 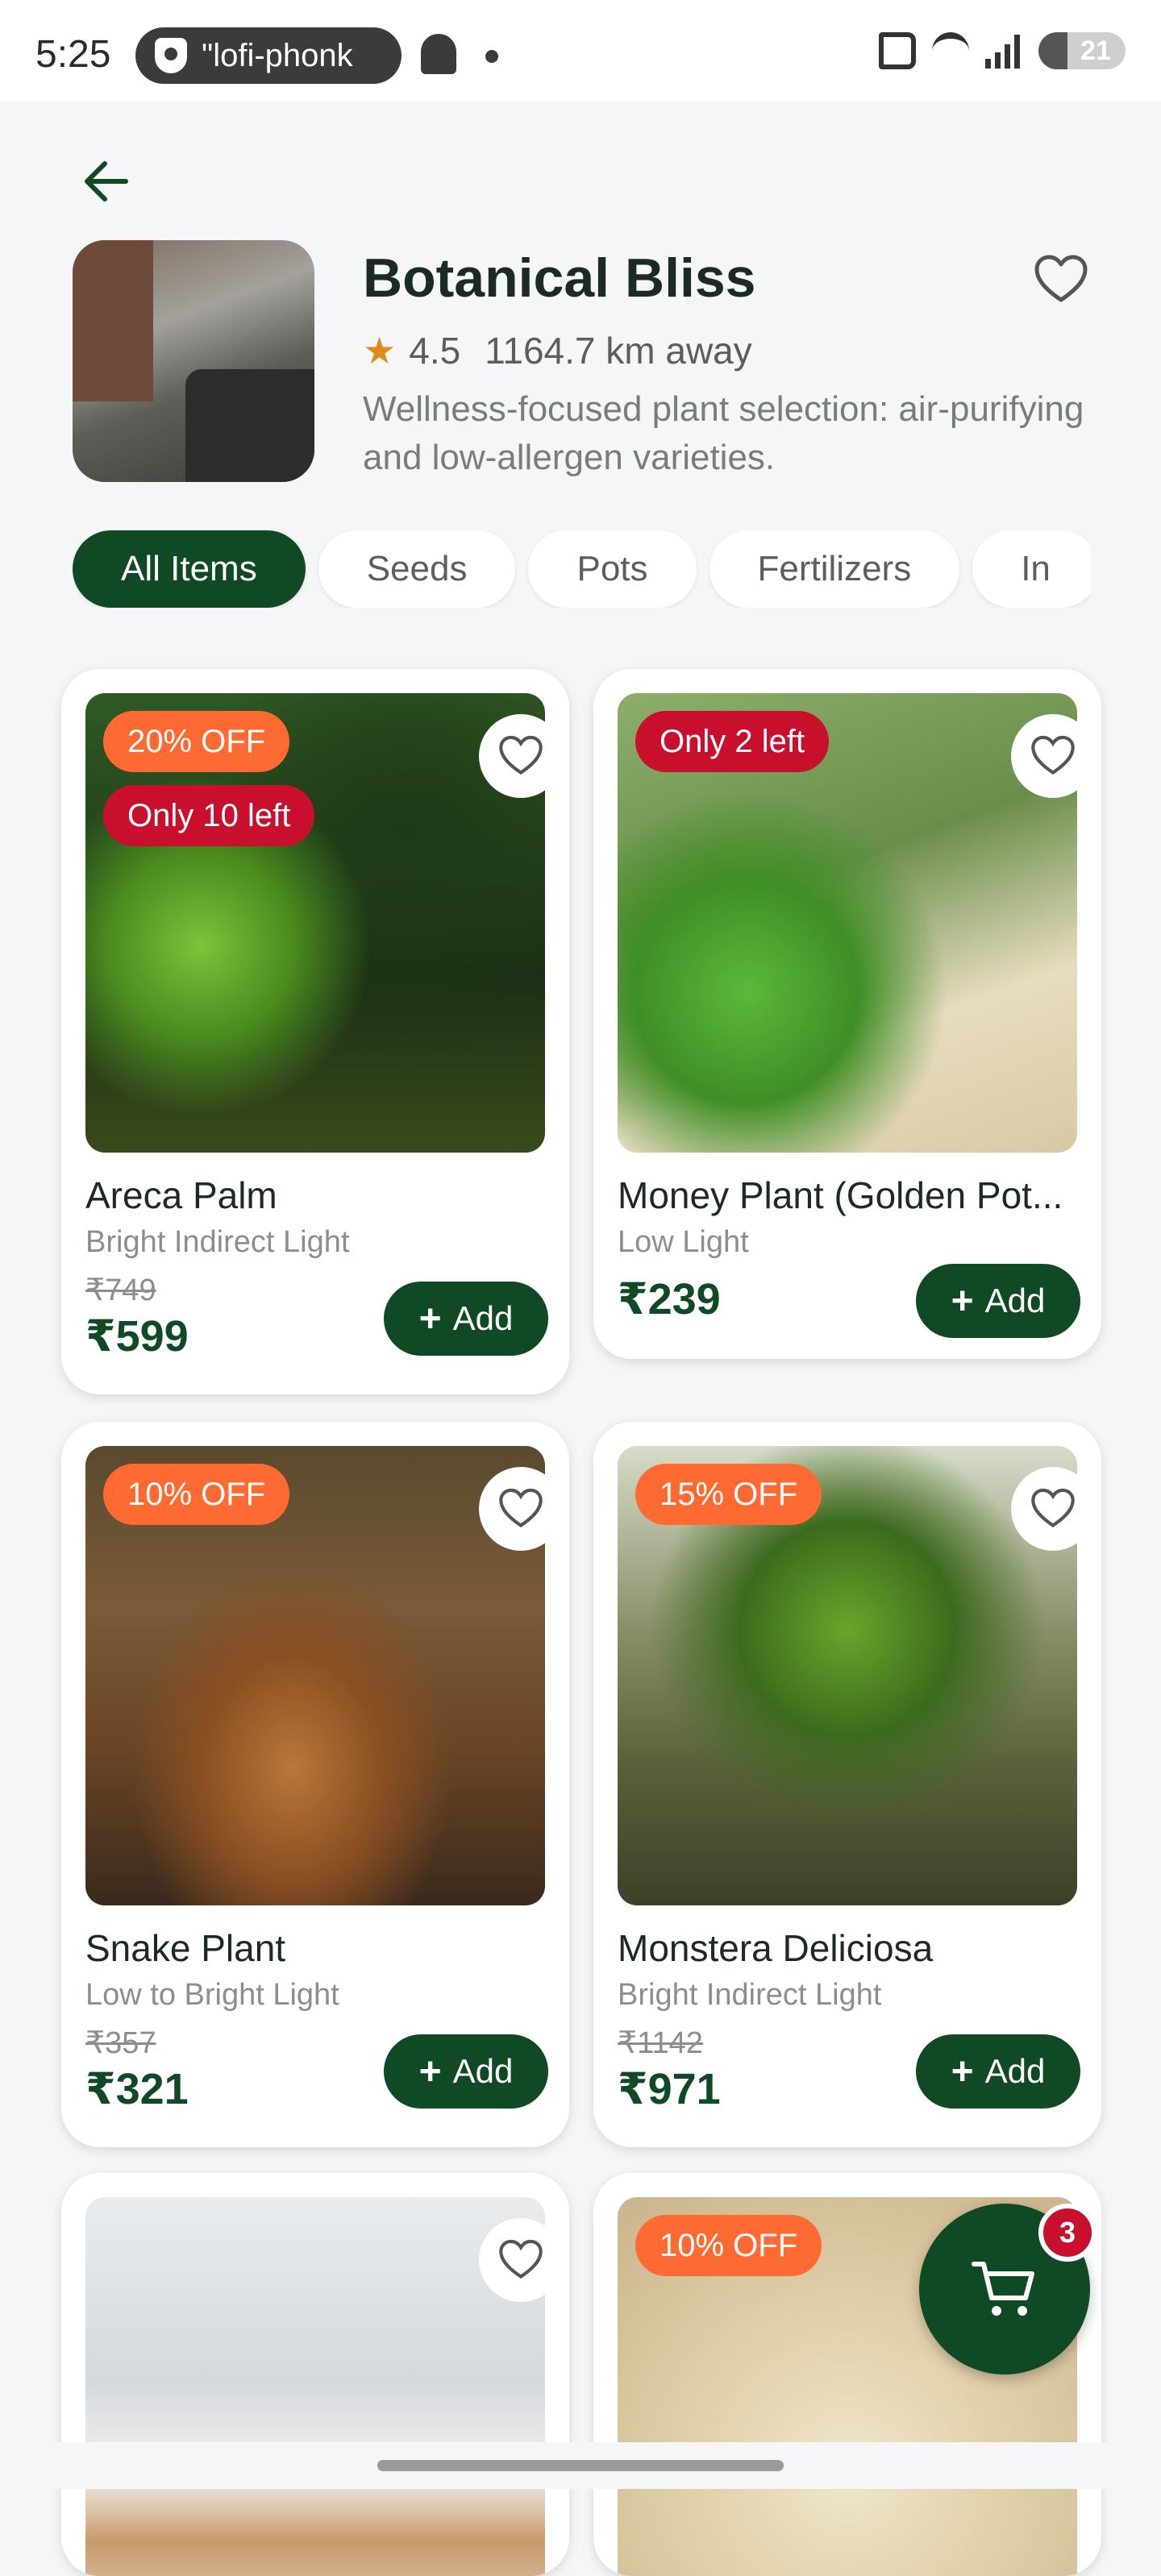 I want to click on product-card, so click(x=315, y=2374).